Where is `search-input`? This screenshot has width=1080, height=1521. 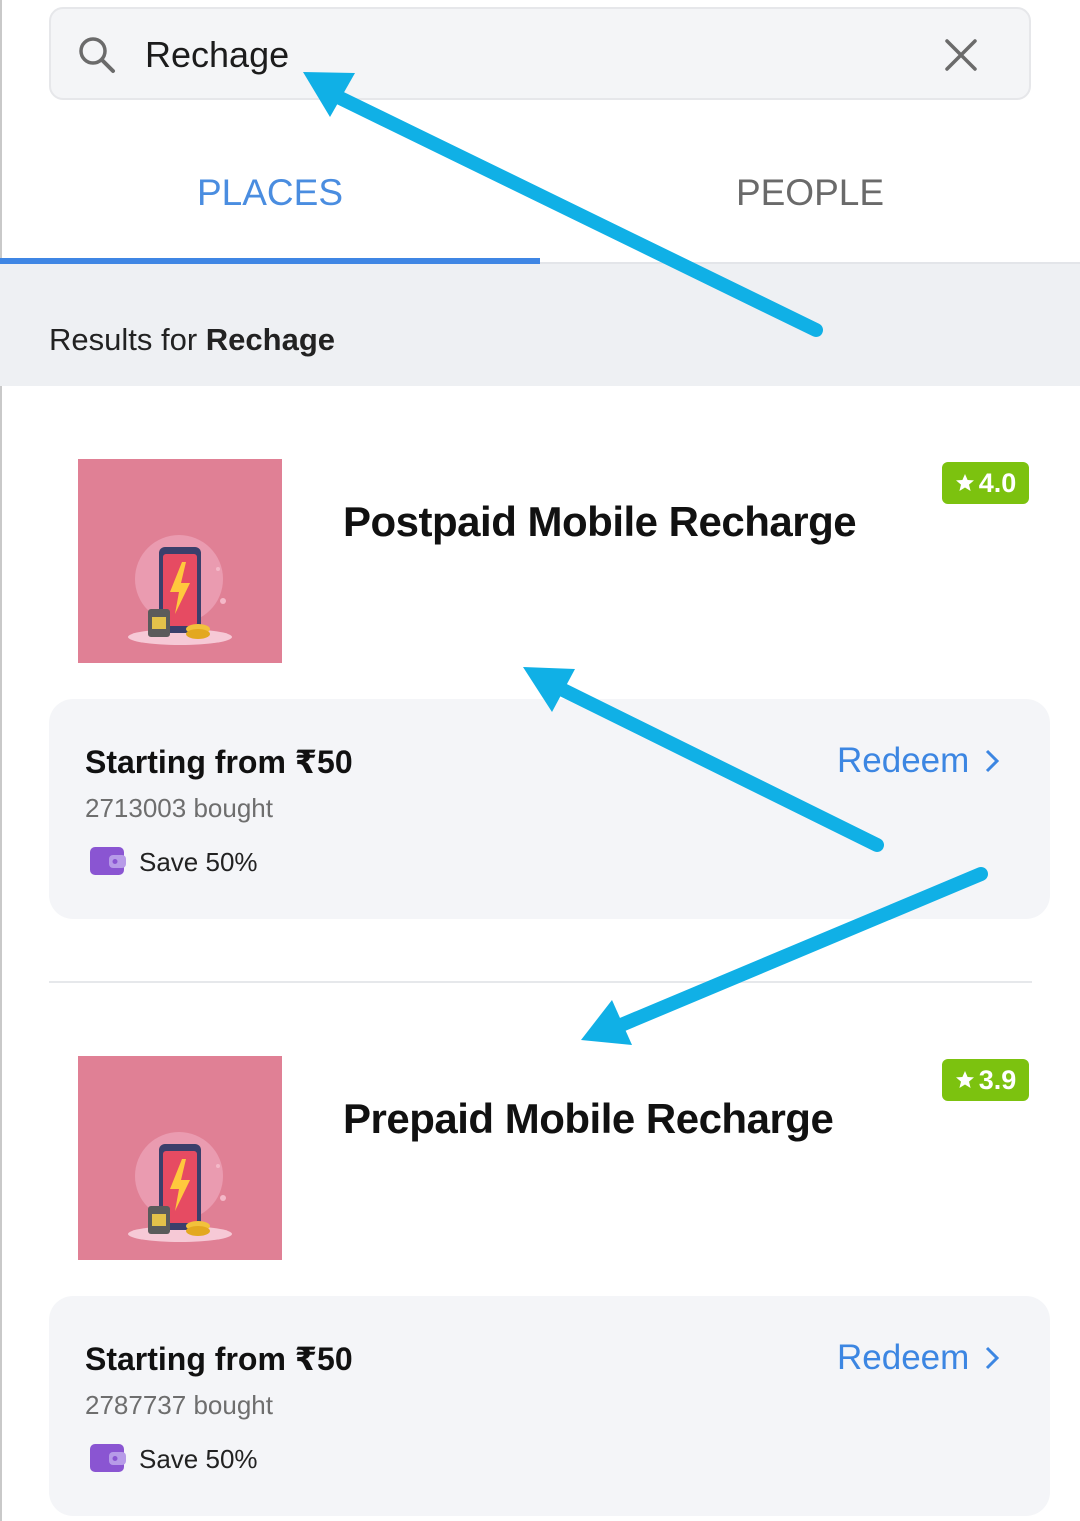 search-input is located at coordinates (525, 55).